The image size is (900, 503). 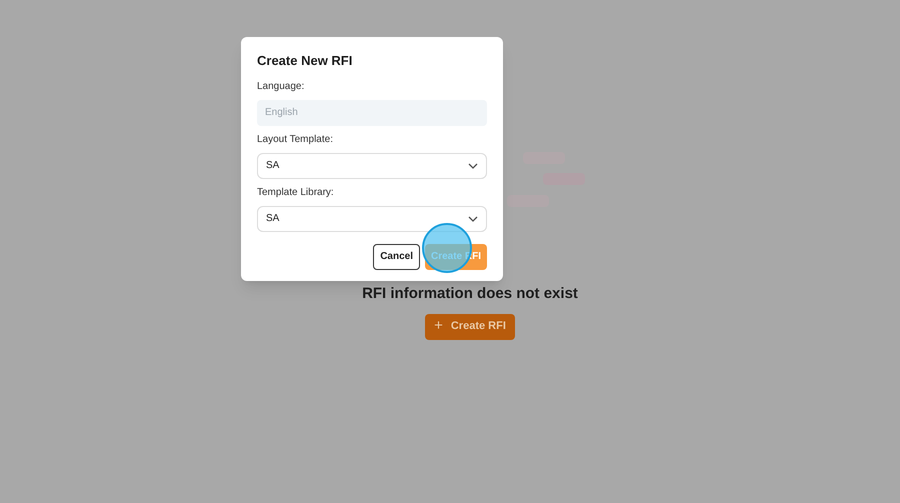 What do you see at coordinates (396, 257) in the screenshot?
I see `cancel-button: Cancel` at bounding box center [396, 257].